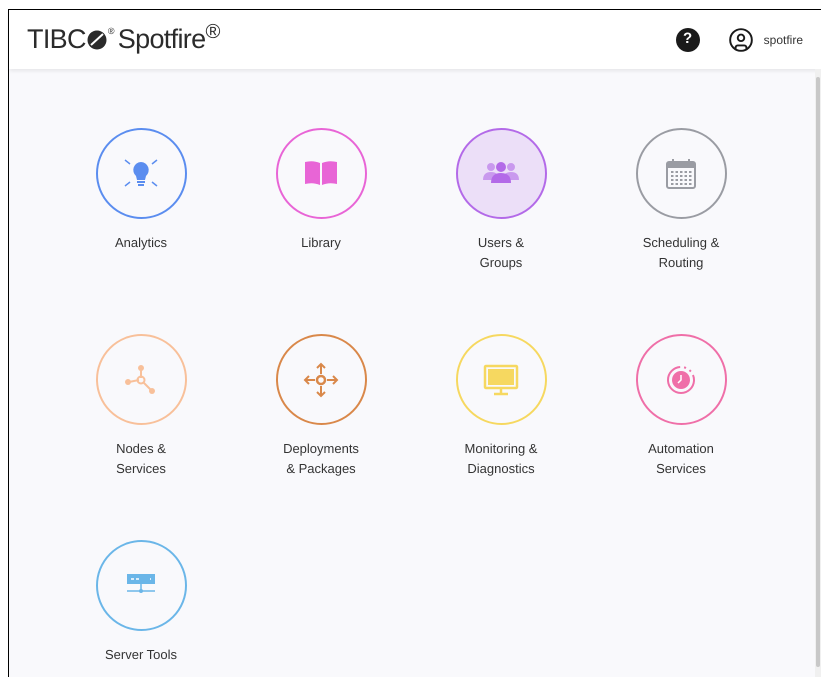 The image size is (821, 677). Describe the element at coordinates (111, 31) in the screenshot. I see `registered-mark: ®` at that location.